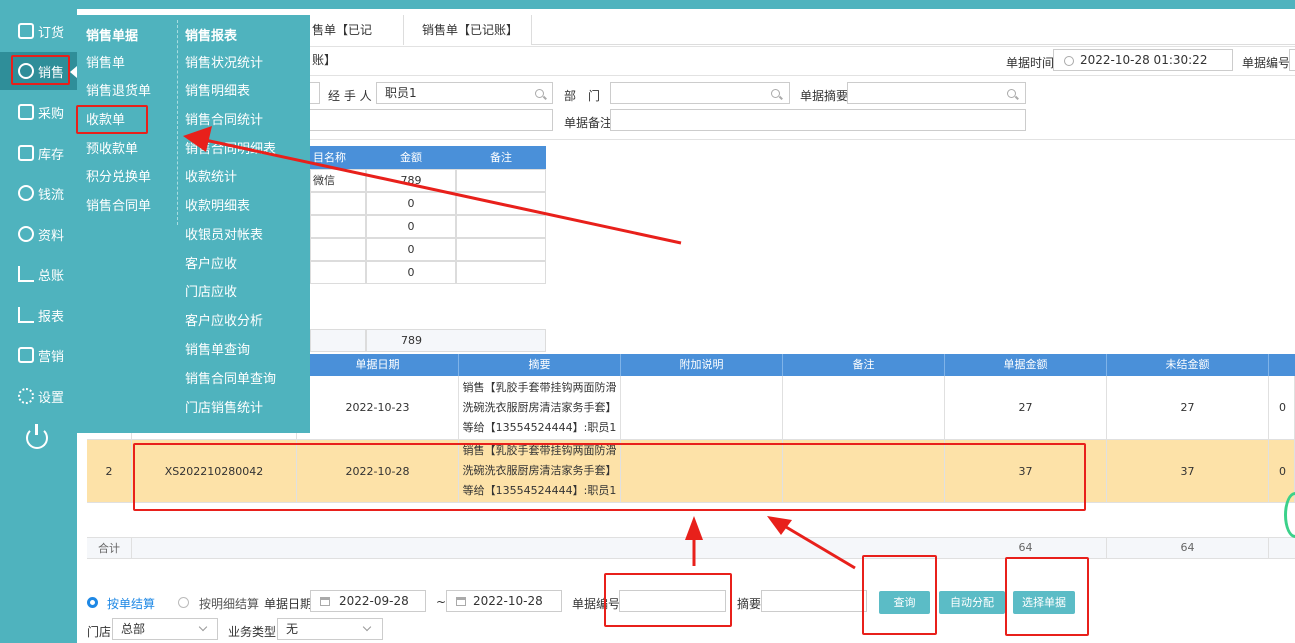 The width and height of the screenshot is (1295, 643). Describe the element at coordinates (814, 601) in the screenshot. I see `bottom-summary-input` at that location.